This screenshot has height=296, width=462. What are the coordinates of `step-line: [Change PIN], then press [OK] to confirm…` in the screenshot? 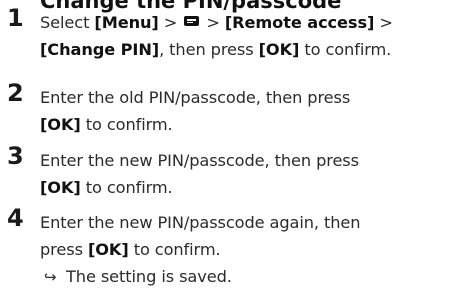 It's located at (250, 49).